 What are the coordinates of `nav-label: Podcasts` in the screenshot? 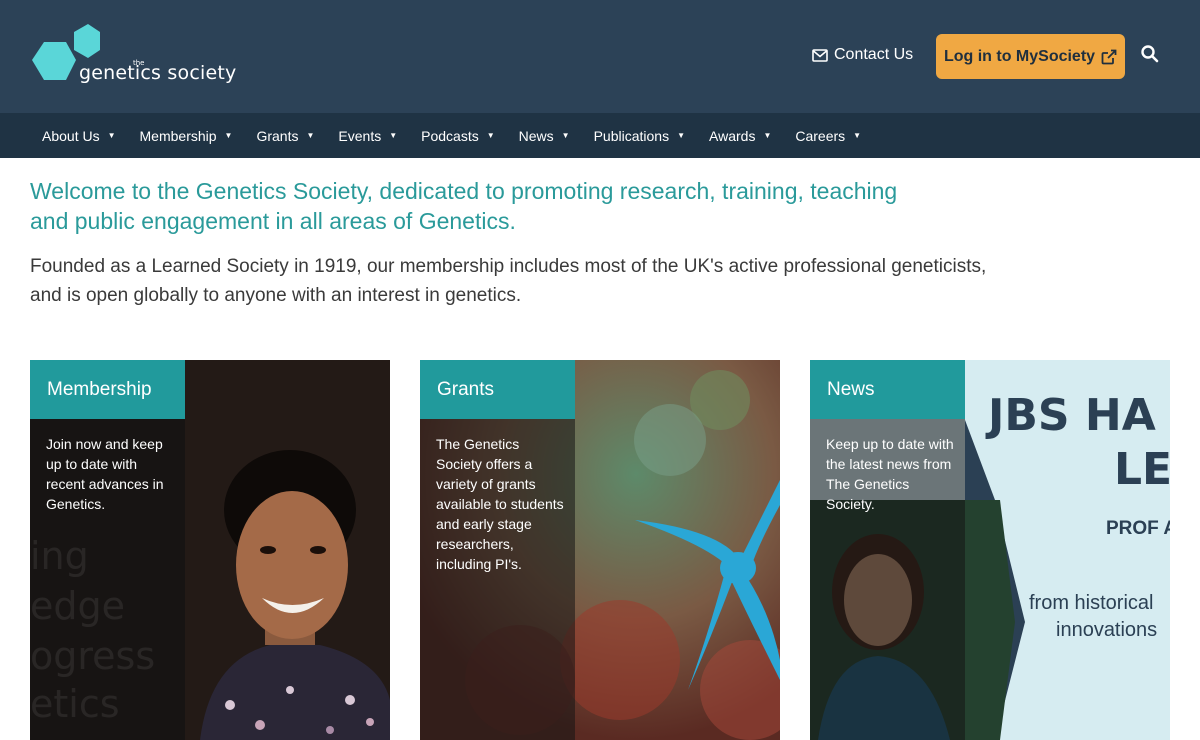 It's located at (450, 135).